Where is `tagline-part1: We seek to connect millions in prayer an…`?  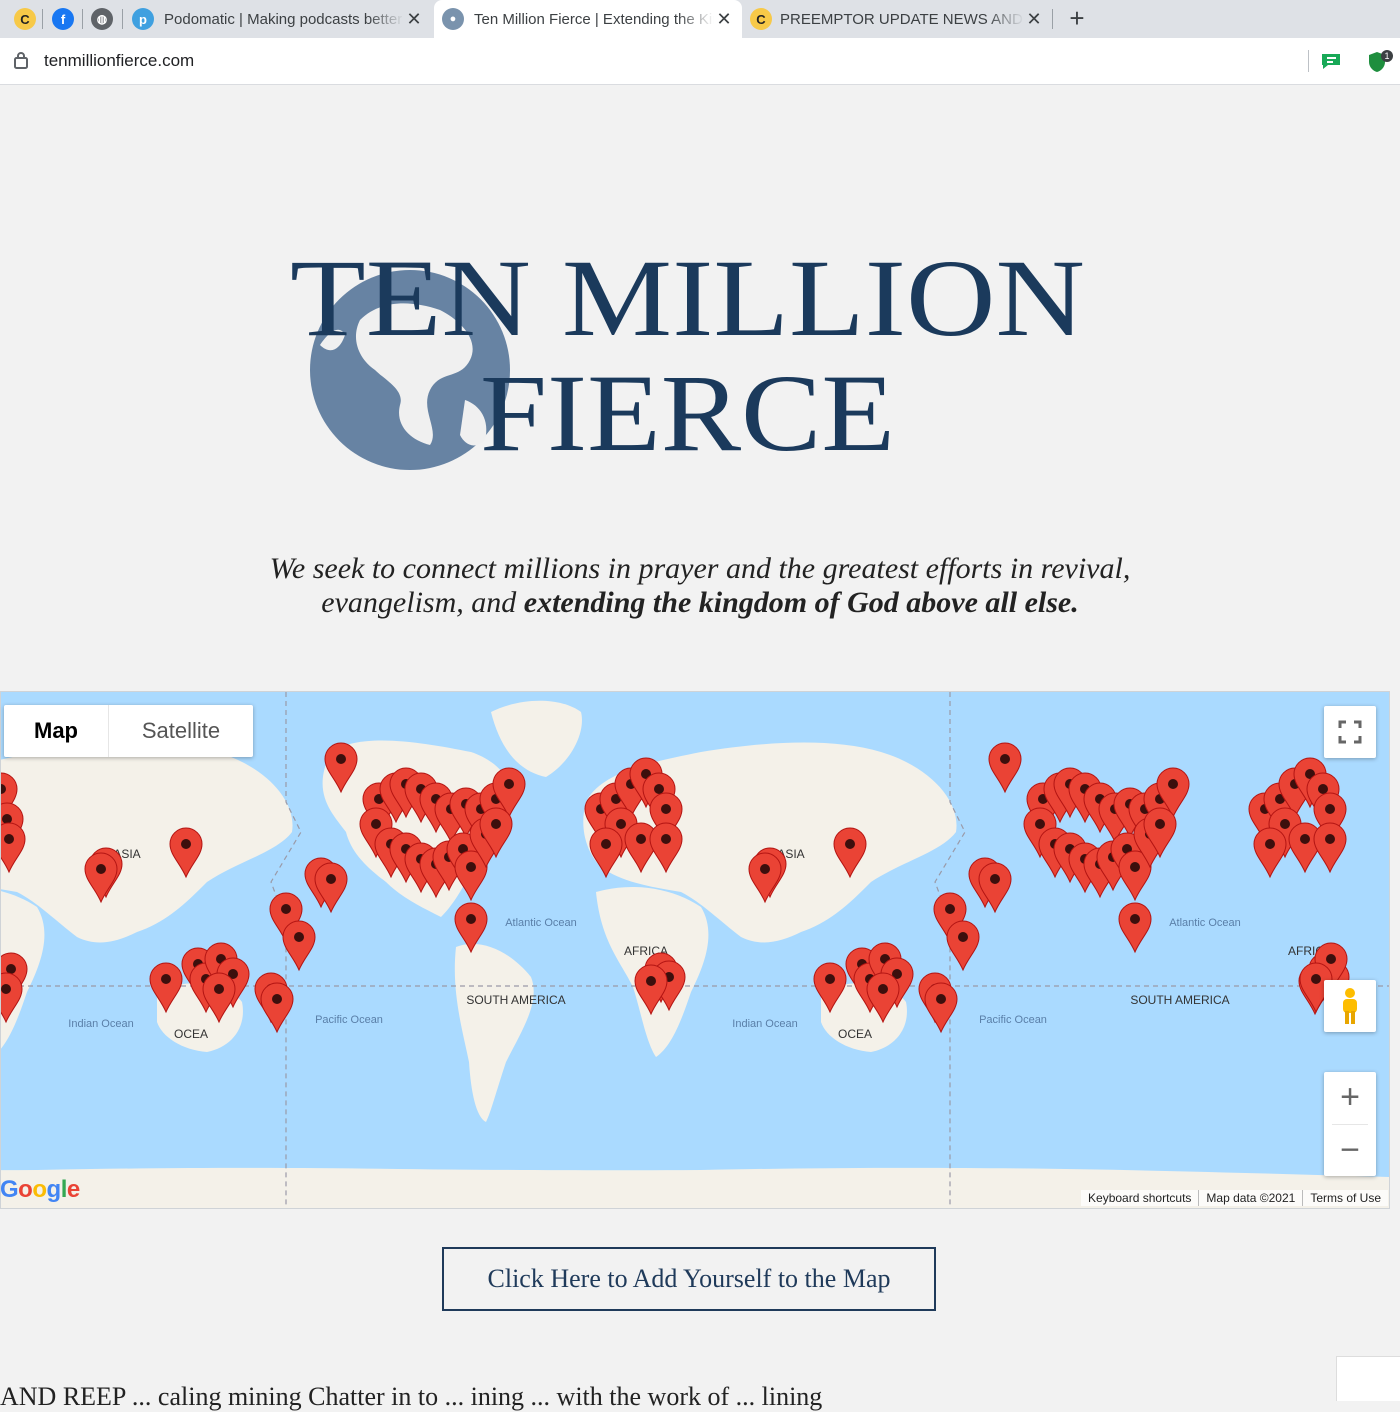
tagline-part1: We seek to connect millions in prayer an… is located at coordinates (700, 568).